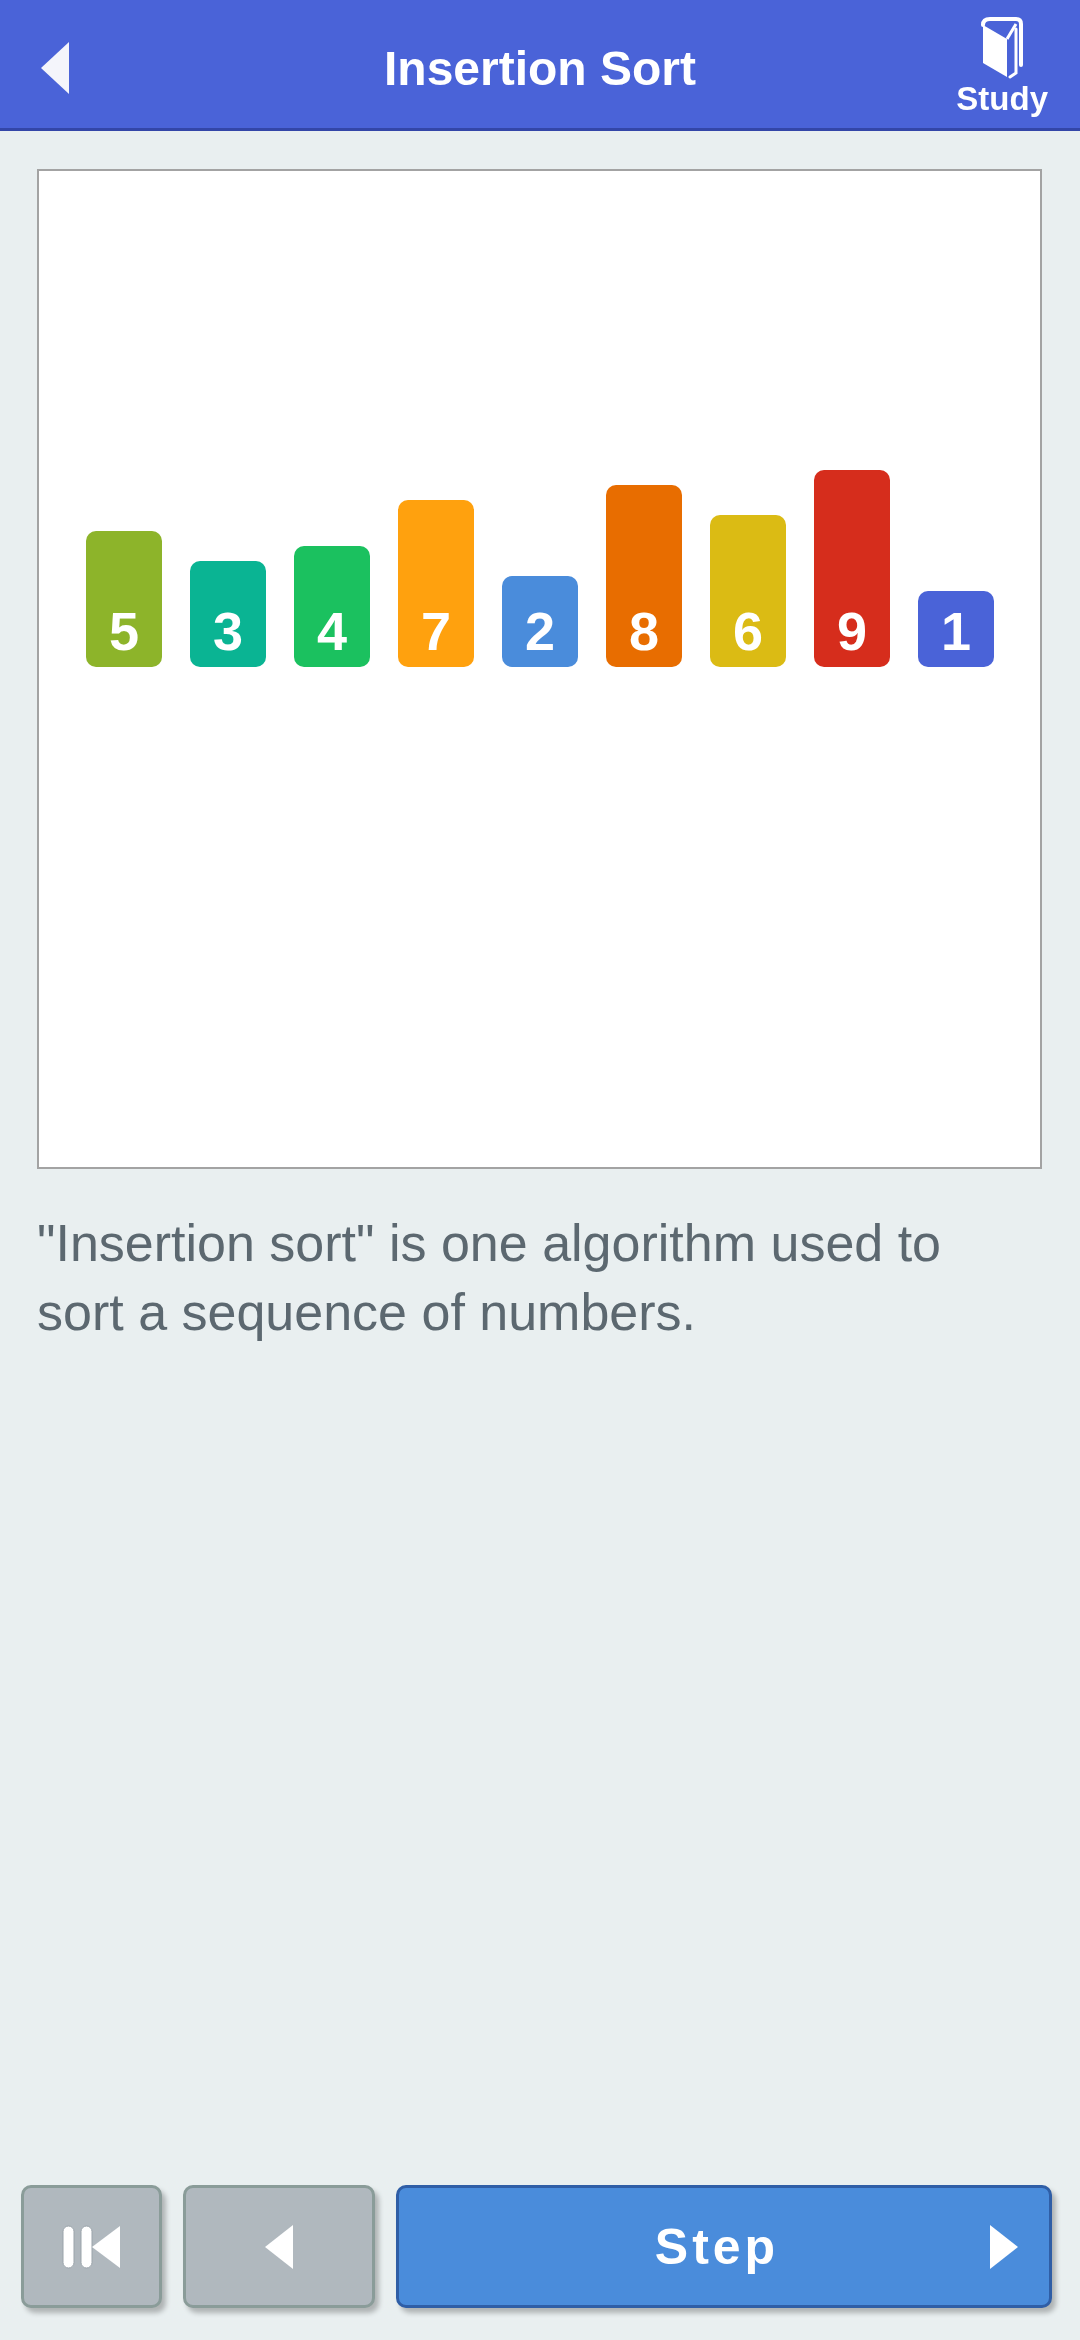 Image resolution: width=1080 pixels, height=2340 pixels. I want to click on bar-value: 6, so click(747, 631).